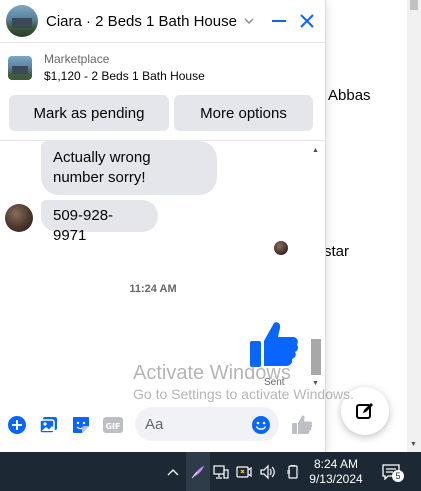  Describe the element at coordinates (414, 226) in the screenshot. I see `page-scrollbar: ▼` at that location.